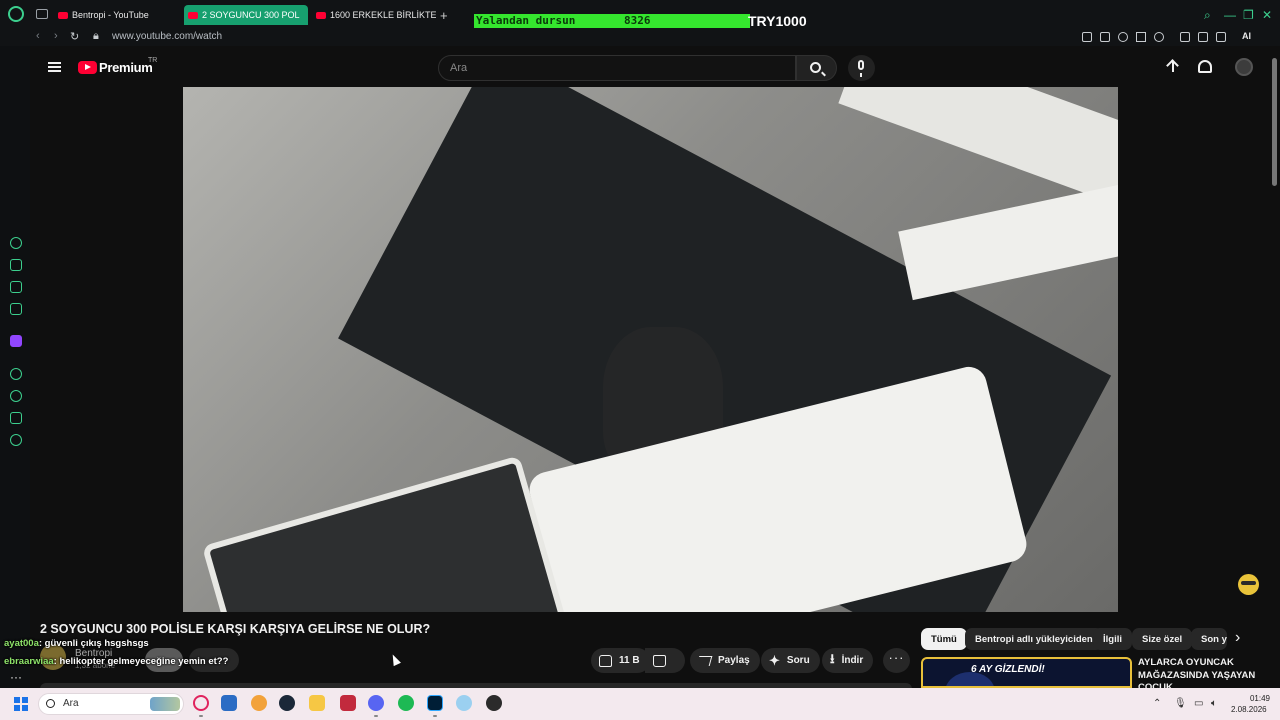 The height and width of the screenshot is (720, 1280). I want to click on sidebar-pen-icon, so click(16, 287).